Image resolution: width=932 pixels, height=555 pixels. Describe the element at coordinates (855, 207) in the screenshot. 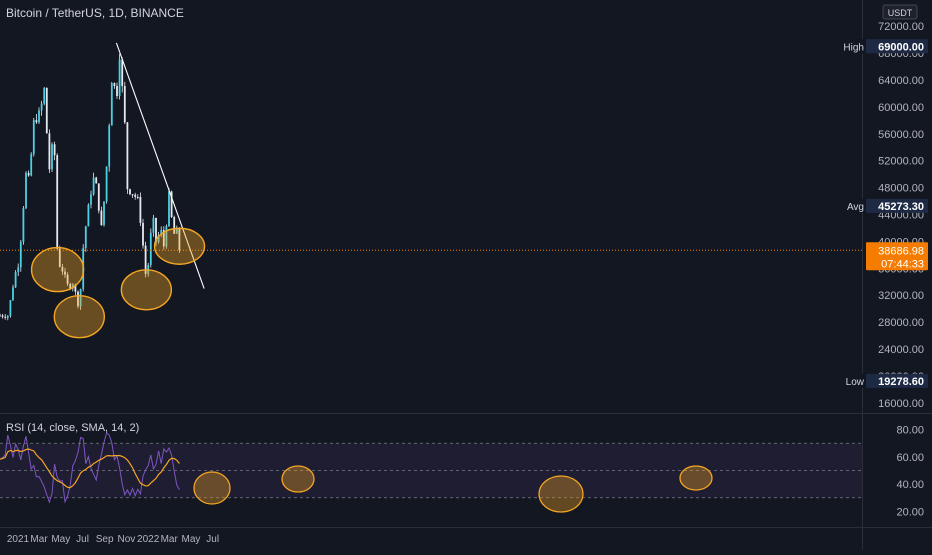

I see `avg-marker-label: Avg` at that location.